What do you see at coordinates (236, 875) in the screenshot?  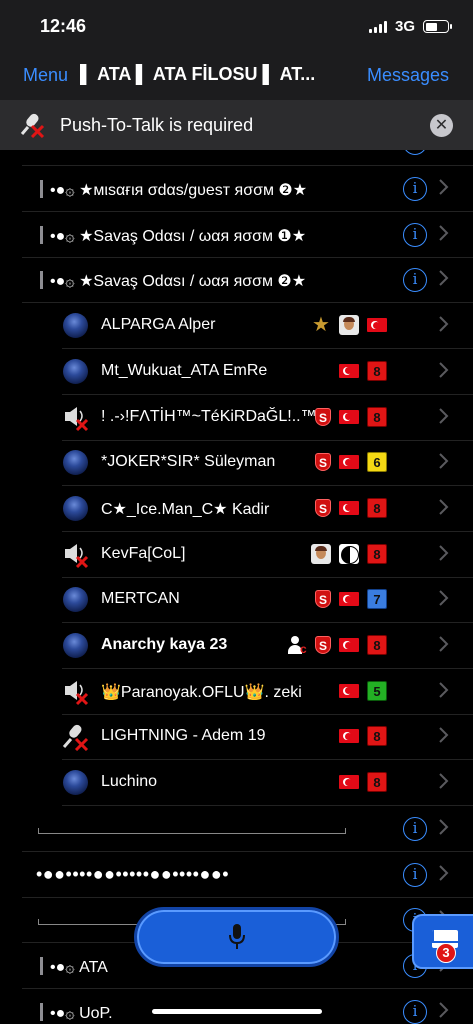 I see `channel-row: •●●••••●●•••••●●••••●●• i` at bounding box center [236, 875].